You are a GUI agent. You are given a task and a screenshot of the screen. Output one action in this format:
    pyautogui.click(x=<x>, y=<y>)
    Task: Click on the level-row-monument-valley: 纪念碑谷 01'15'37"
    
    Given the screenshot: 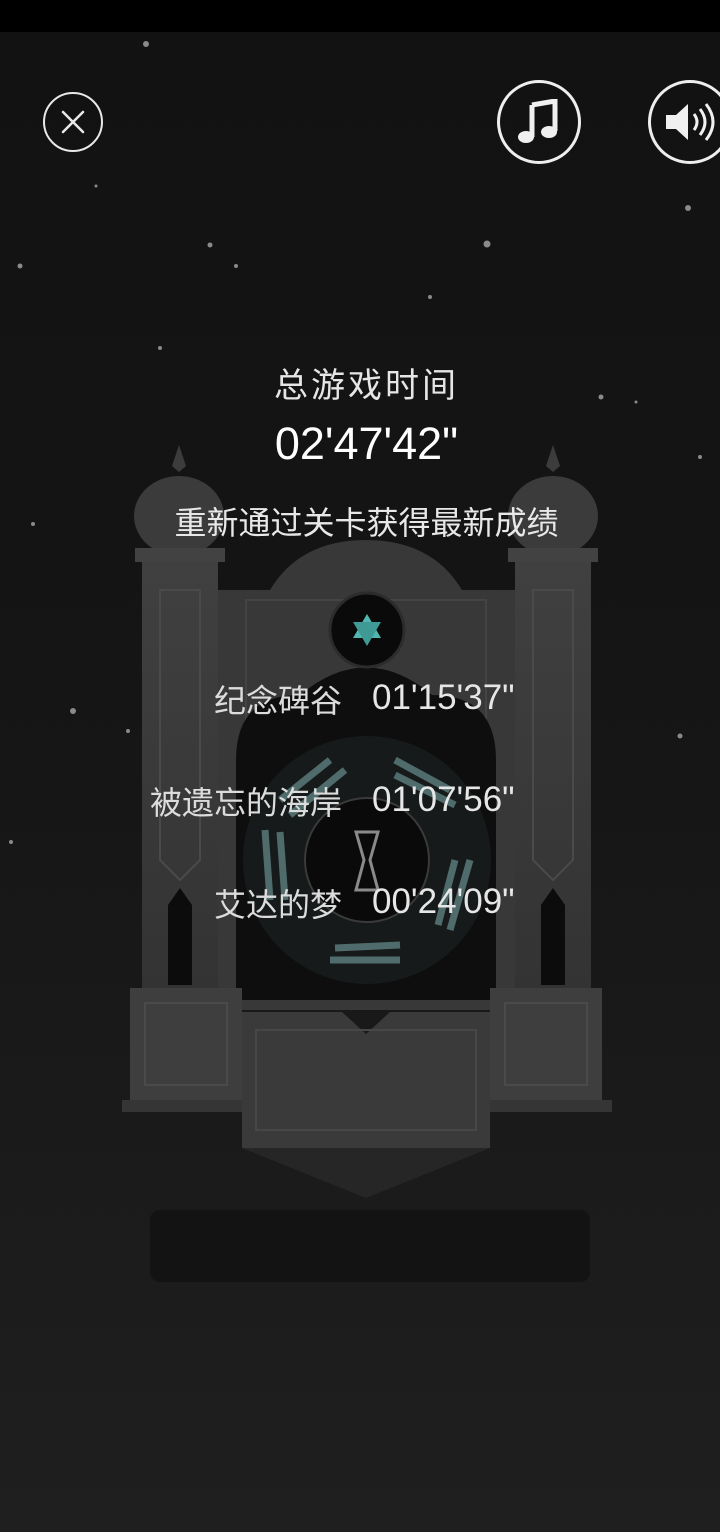 What is the action you would take?
    pyautogui.click(x=360, y=701)
    